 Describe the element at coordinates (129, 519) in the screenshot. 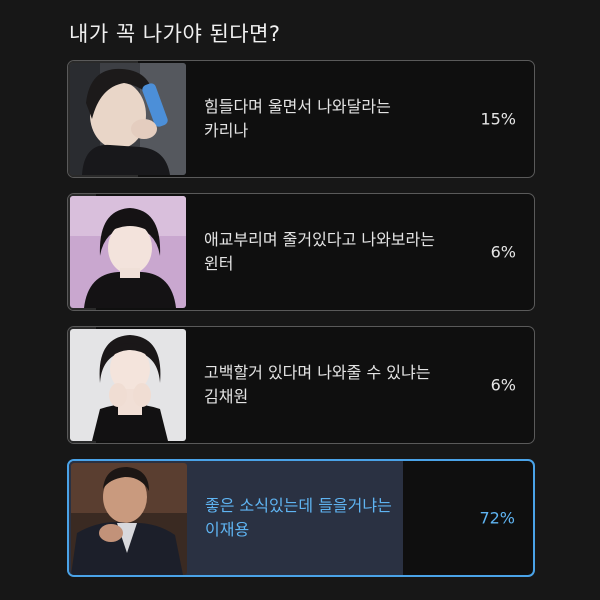

I see `option-image-jaeyong` at that location.